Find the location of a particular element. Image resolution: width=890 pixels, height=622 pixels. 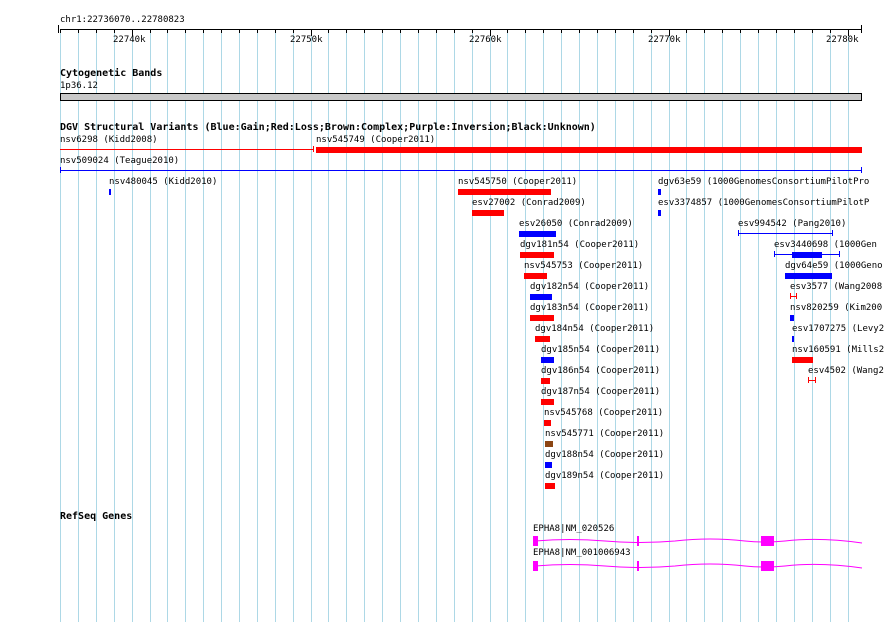

ruler-right-arrow is located at coordinates (861, 29).